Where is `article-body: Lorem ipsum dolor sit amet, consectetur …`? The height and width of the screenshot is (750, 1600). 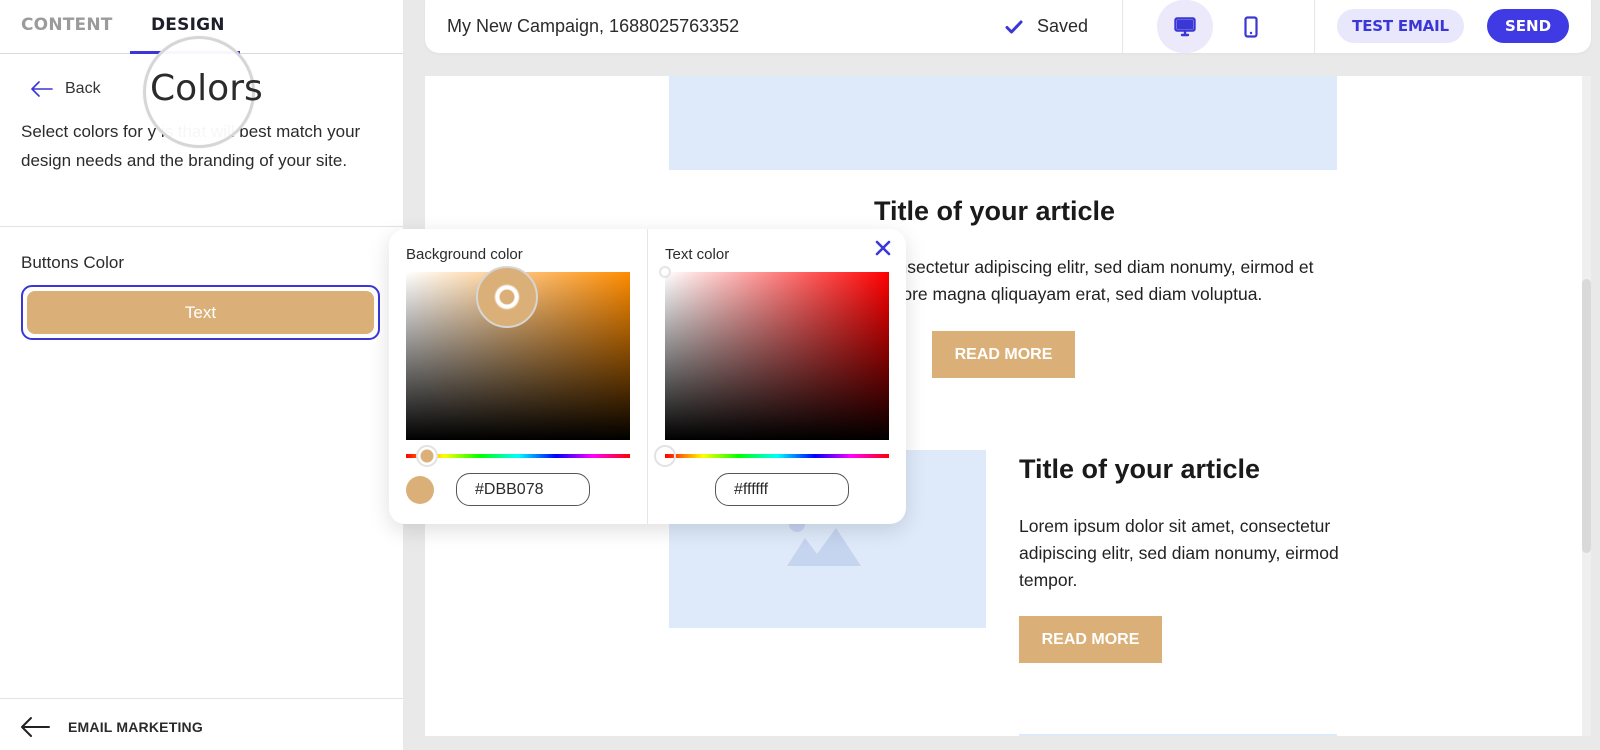
article-body: Lorem ipsum dolor sit amet, consectetur … is located at coordinates (1179, 553).